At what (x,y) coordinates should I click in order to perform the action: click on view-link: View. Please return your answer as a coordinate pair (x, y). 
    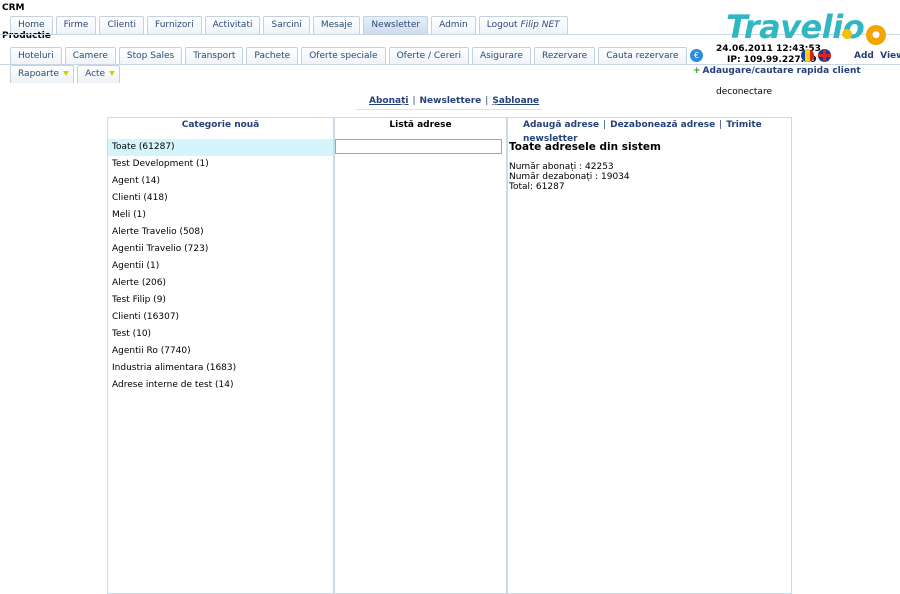
    Looking at the image, I should click on (890, 56).